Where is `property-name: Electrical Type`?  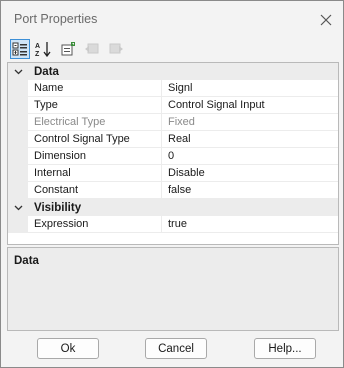
property-name: Electrical Type is located at coordinates (95, 122).